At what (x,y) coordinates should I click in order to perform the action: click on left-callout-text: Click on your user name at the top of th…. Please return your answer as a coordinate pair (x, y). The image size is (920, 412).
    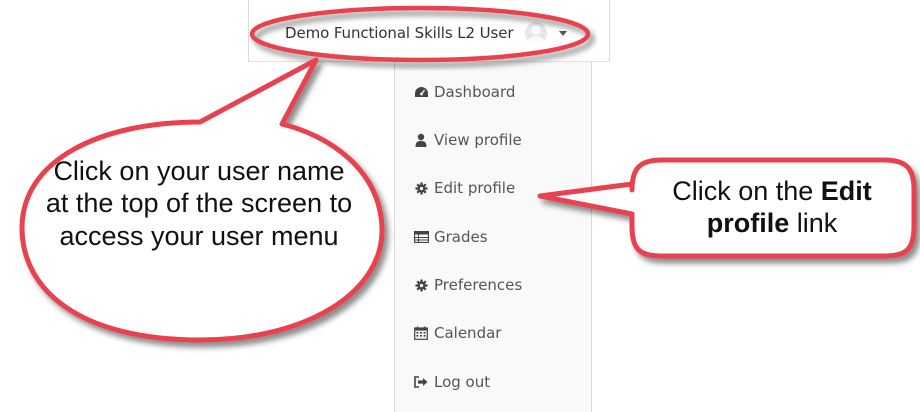
    Looking at the image, I should click on (199, 203).